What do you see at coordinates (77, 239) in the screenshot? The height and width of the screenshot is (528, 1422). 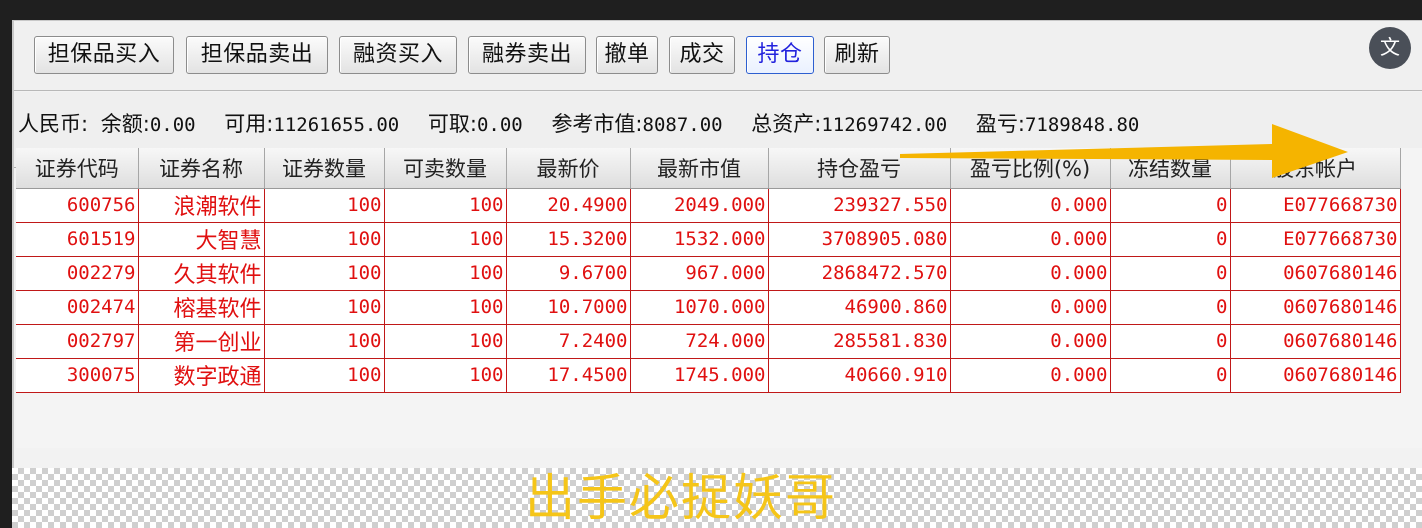 I see `cell-code: 601519` at bounding box center [77, 239].